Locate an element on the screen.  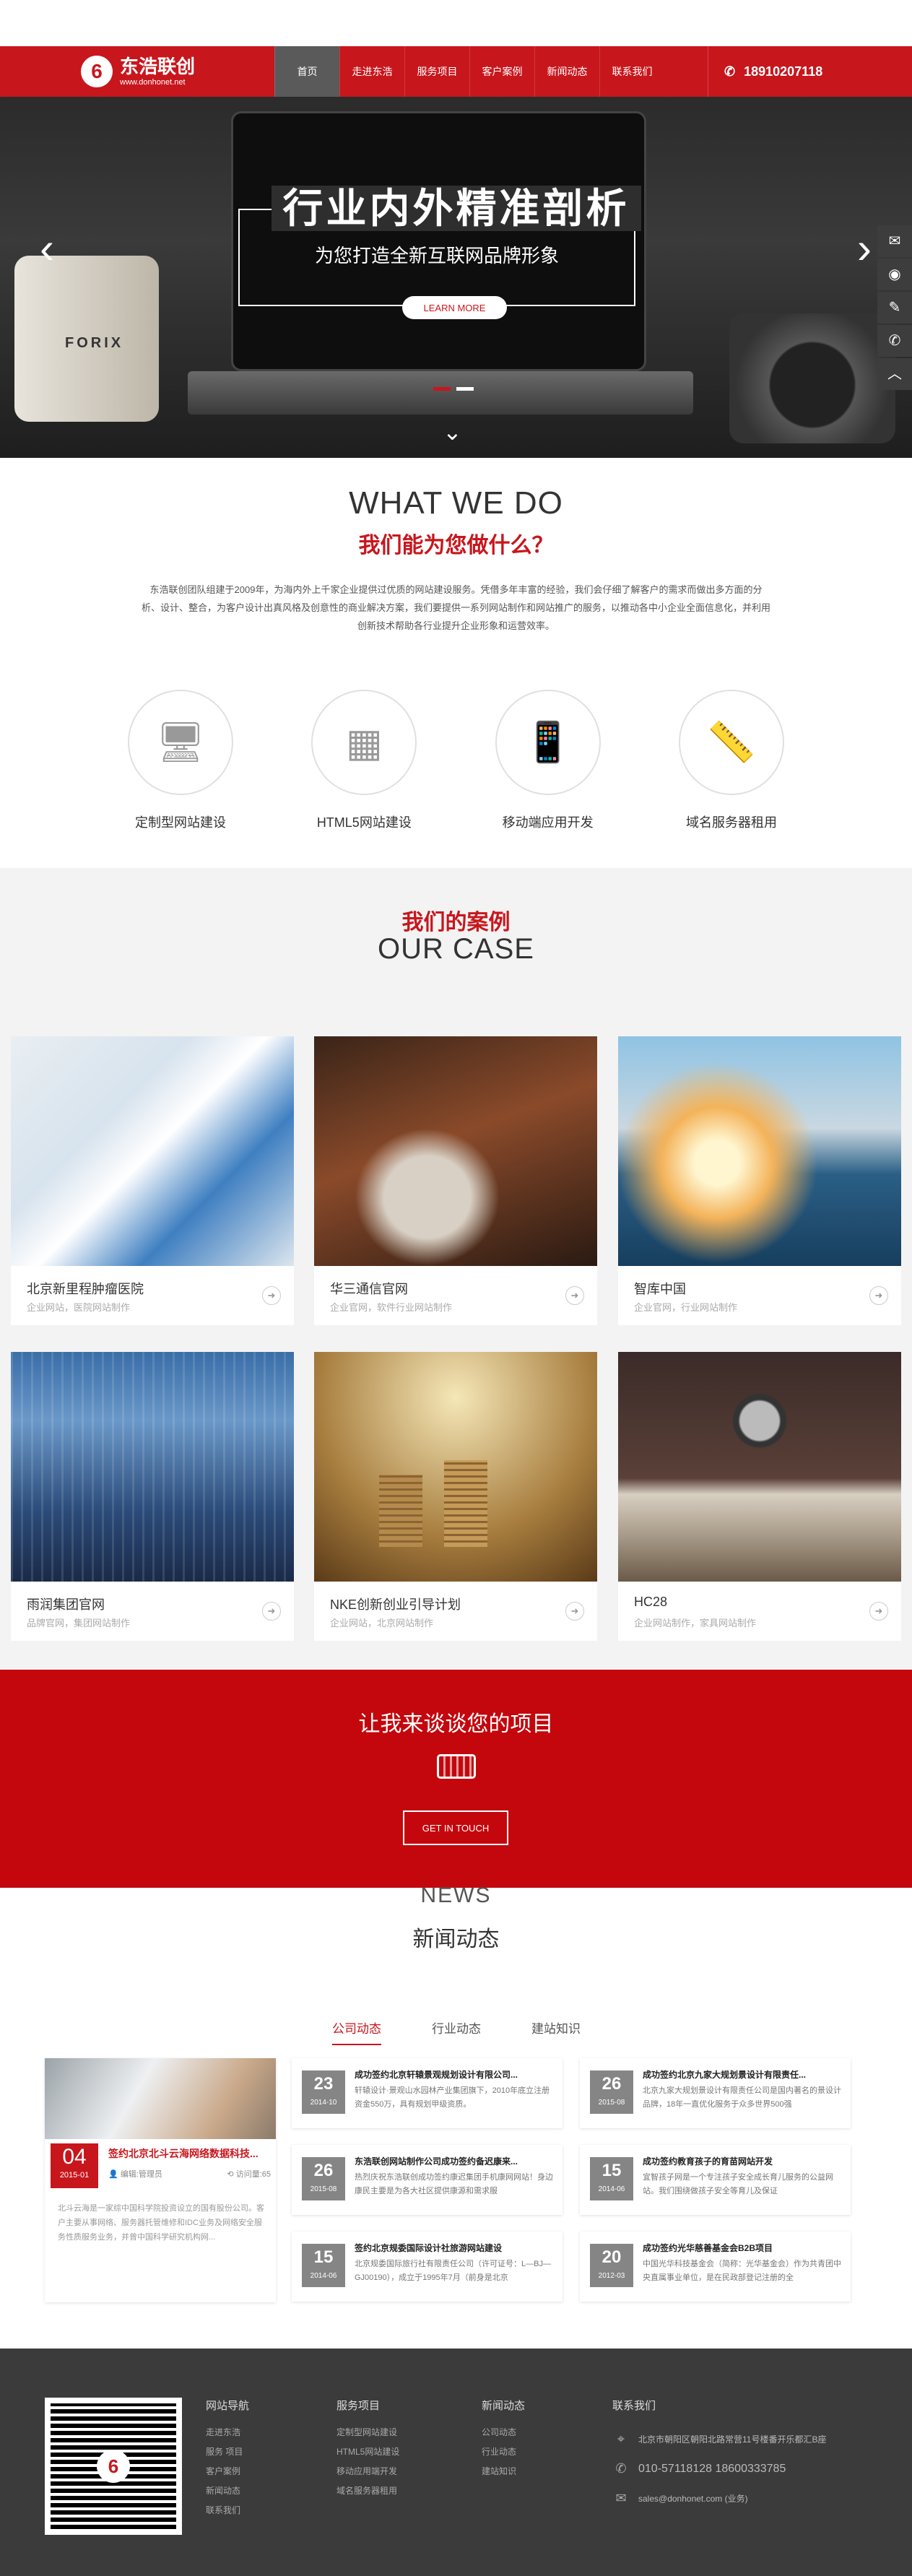
date-month: 2014-06 is located at coordinates (611, 2189).